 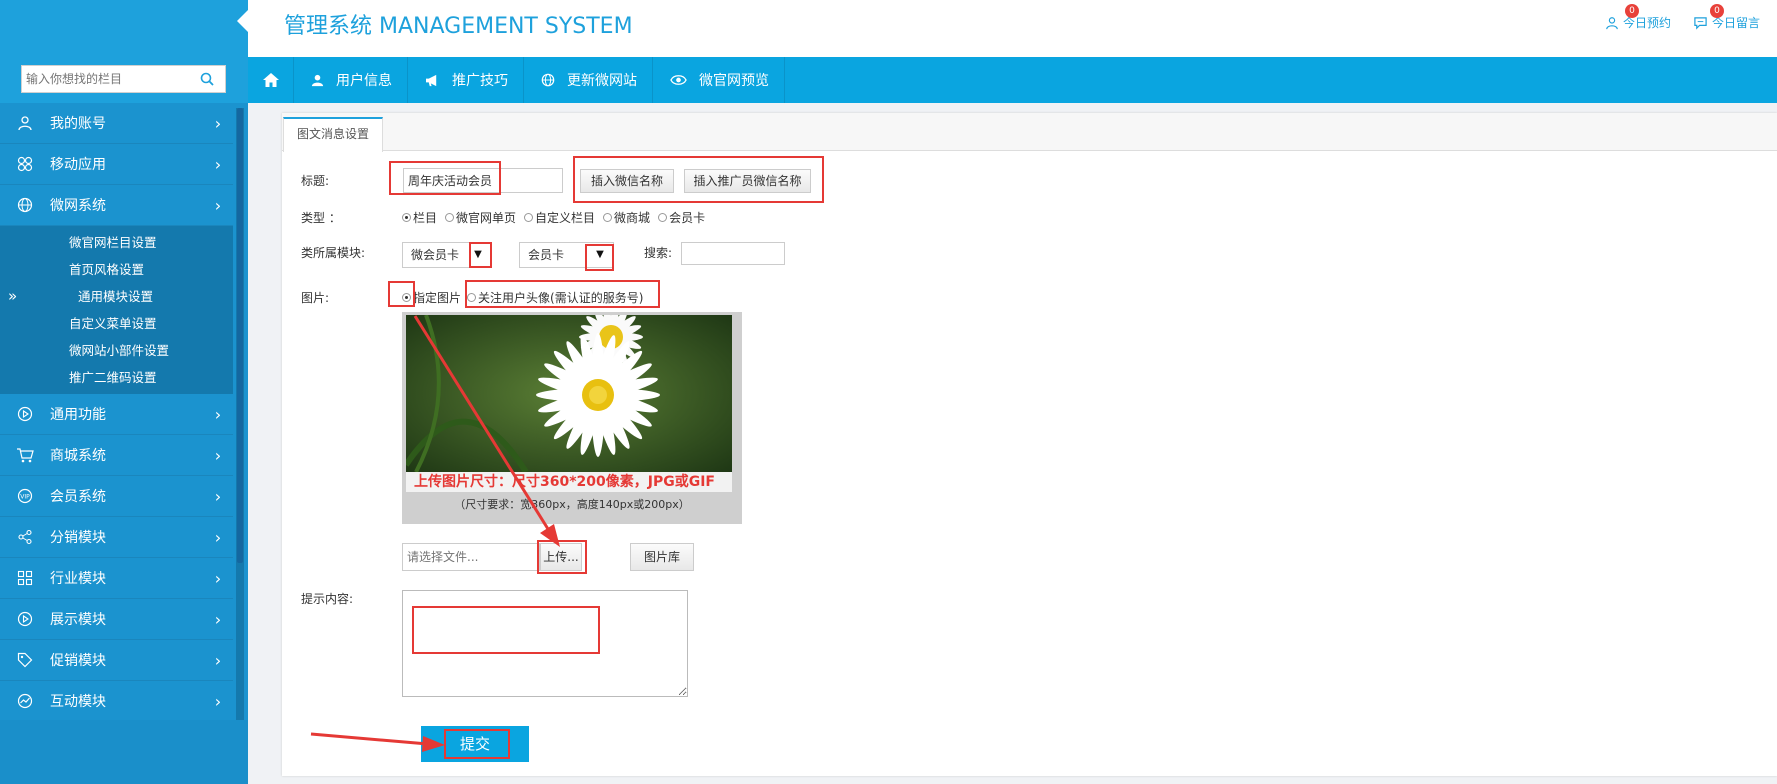 What do you see at coordinates (369, 739) in the screenshot?
I see `annotation-arrow-submit` at bounding box center [369, 739].